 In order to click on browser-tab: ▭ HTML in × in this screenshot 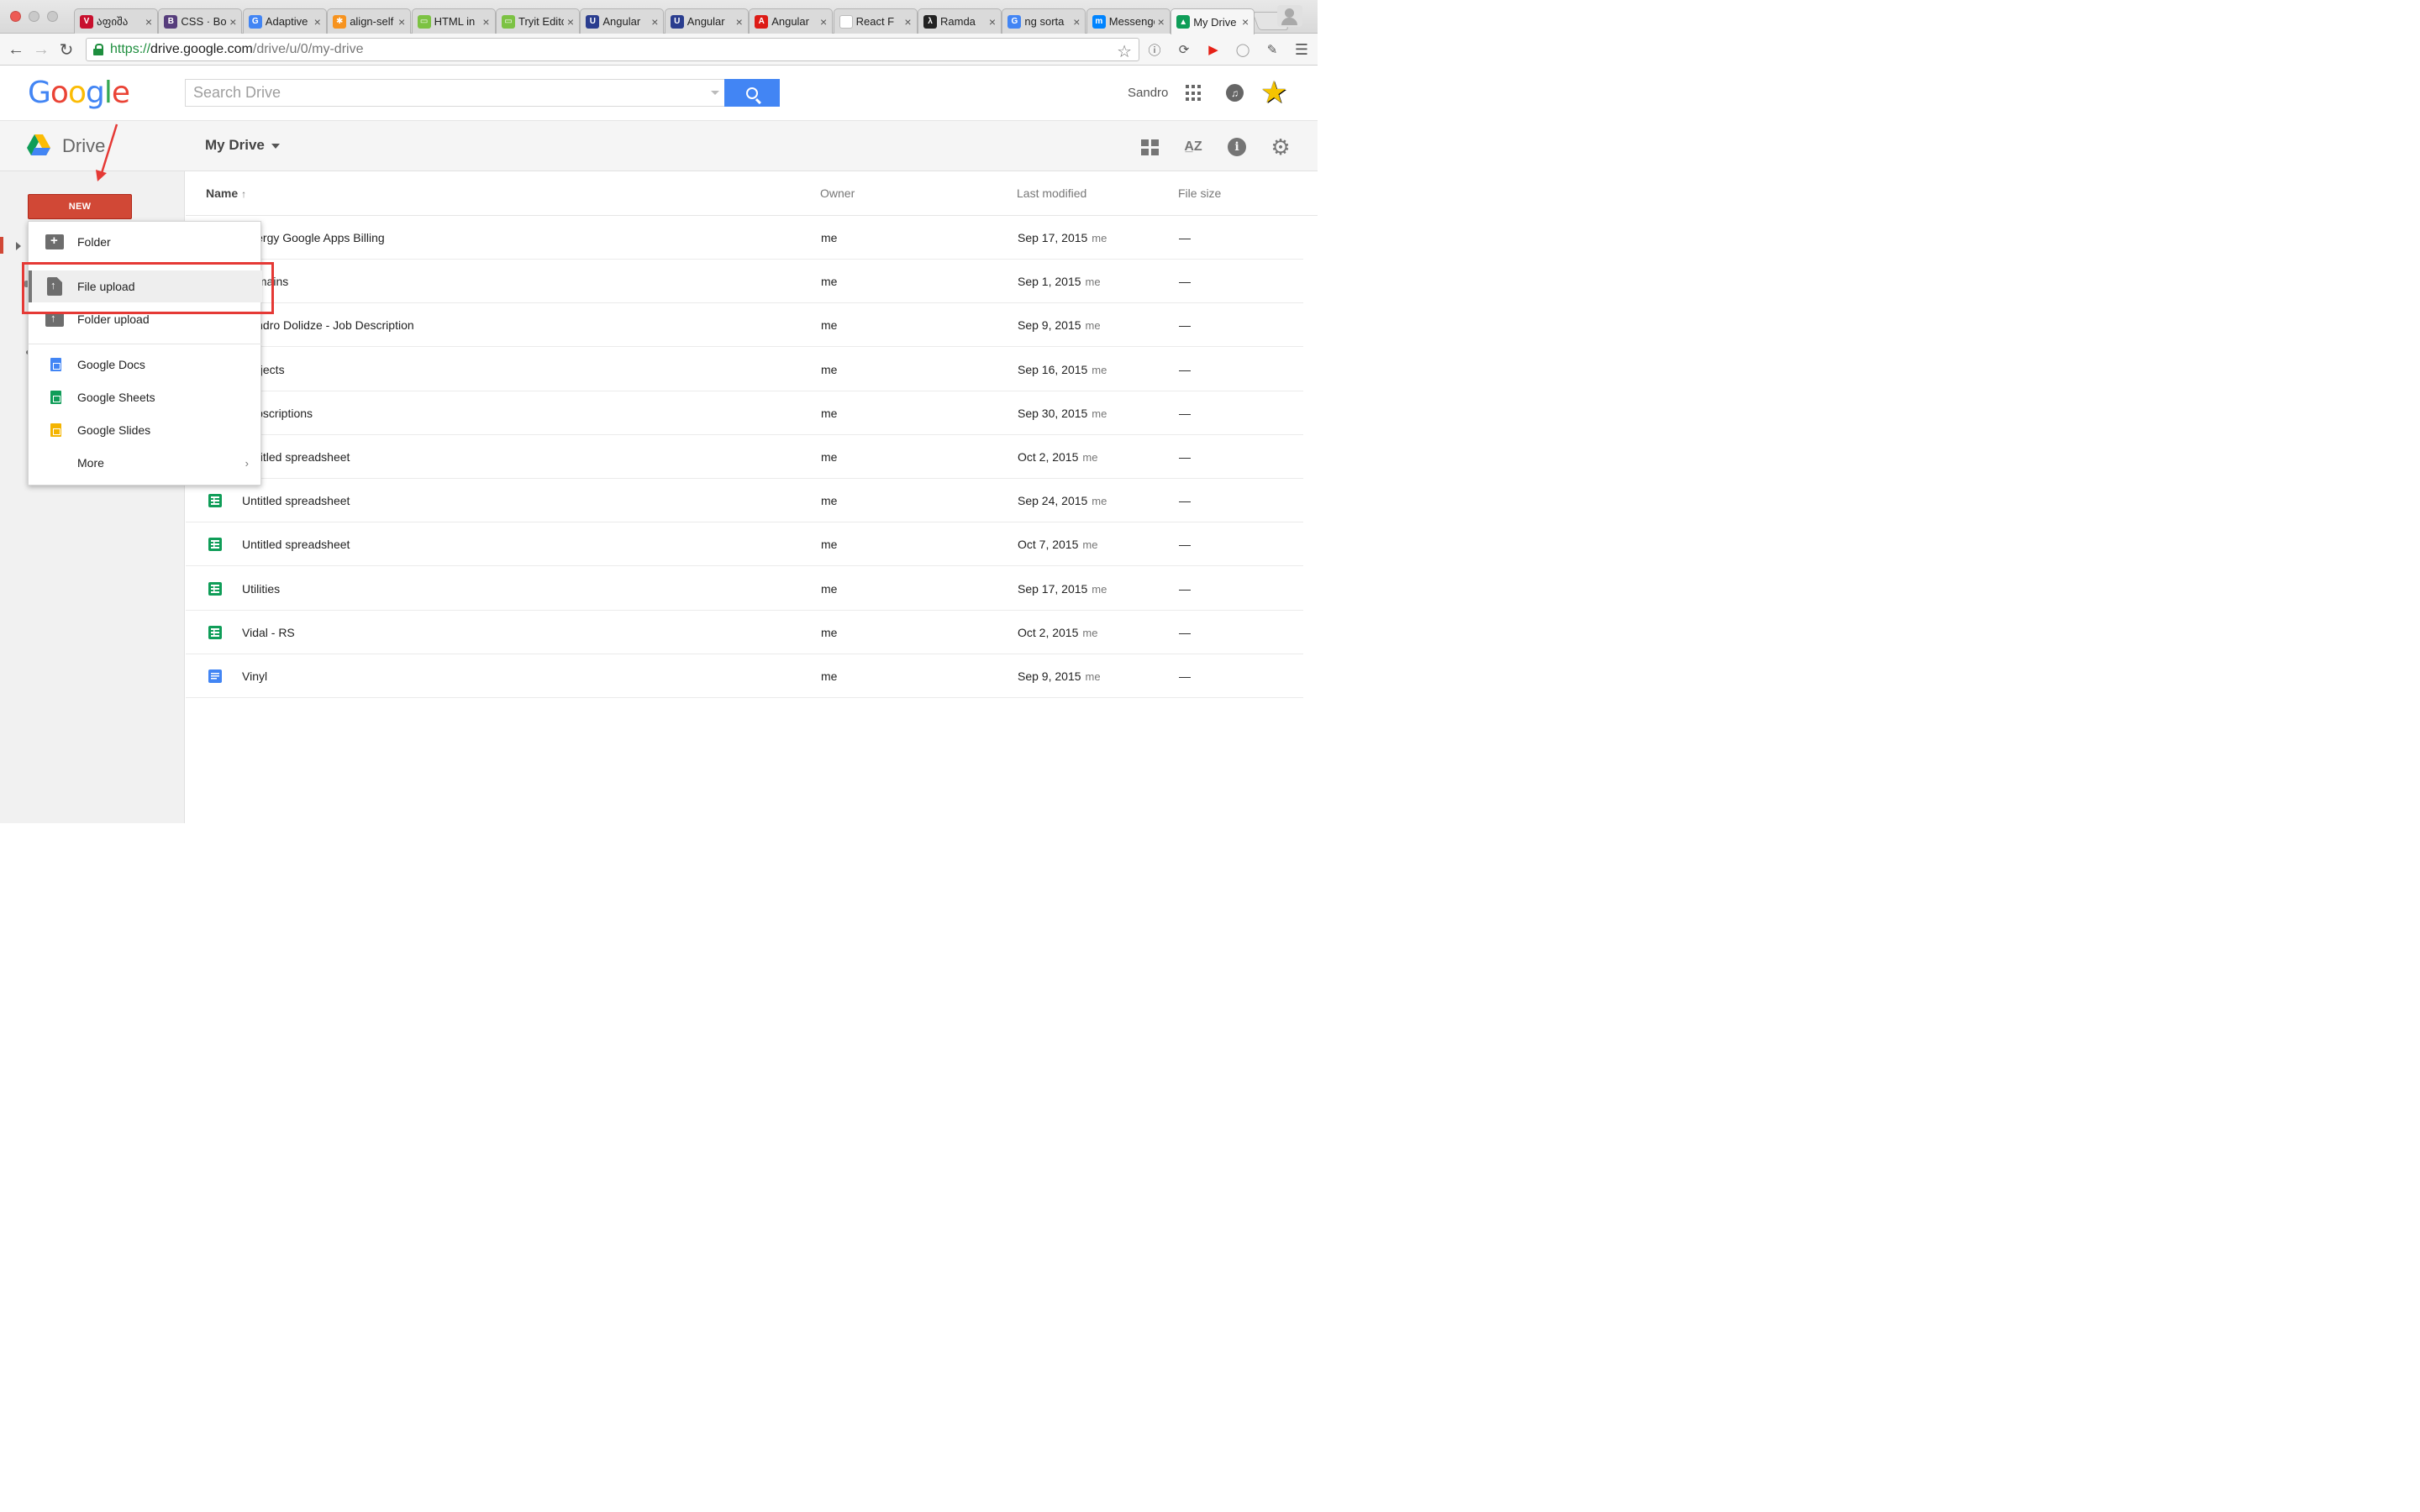, I will do `click(453, 21)`.